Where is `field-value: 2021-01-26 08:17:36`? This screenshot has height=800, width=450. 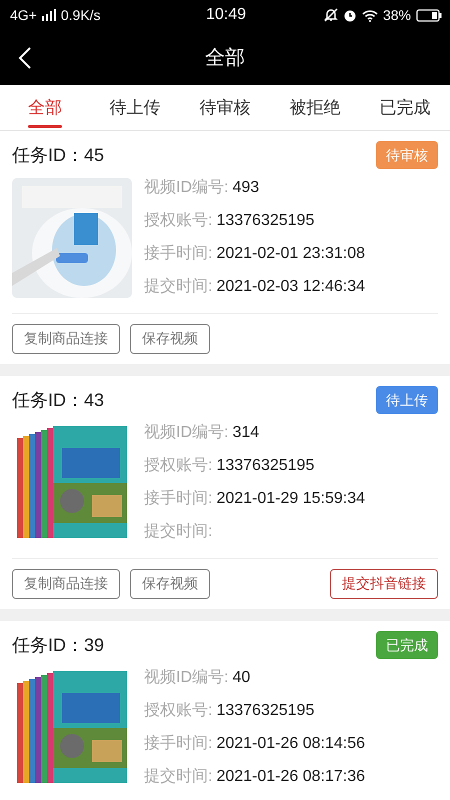
field-value: 2021-01-26 08:17:36 is located at coordinates (291, 776).